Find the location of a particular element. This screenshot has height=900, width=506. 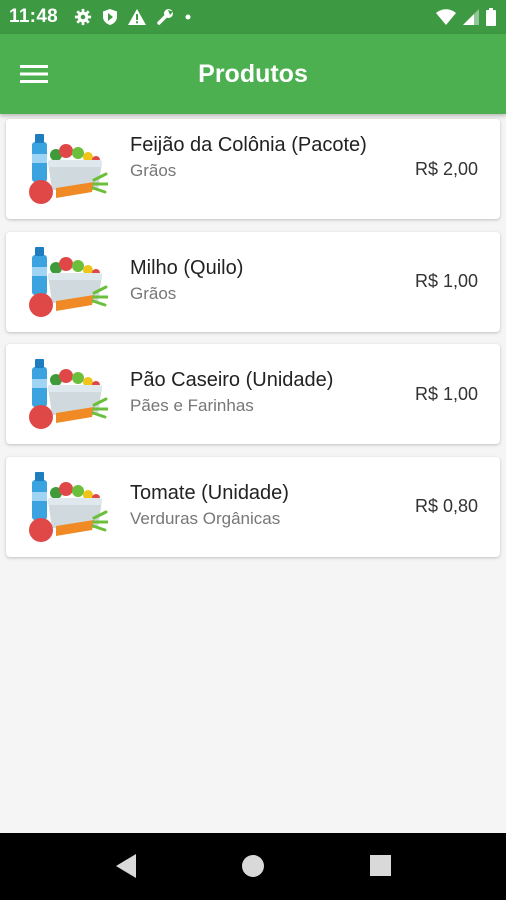

product-title: Milho (Quilo) Grãos is located at coordinates (255, 280).